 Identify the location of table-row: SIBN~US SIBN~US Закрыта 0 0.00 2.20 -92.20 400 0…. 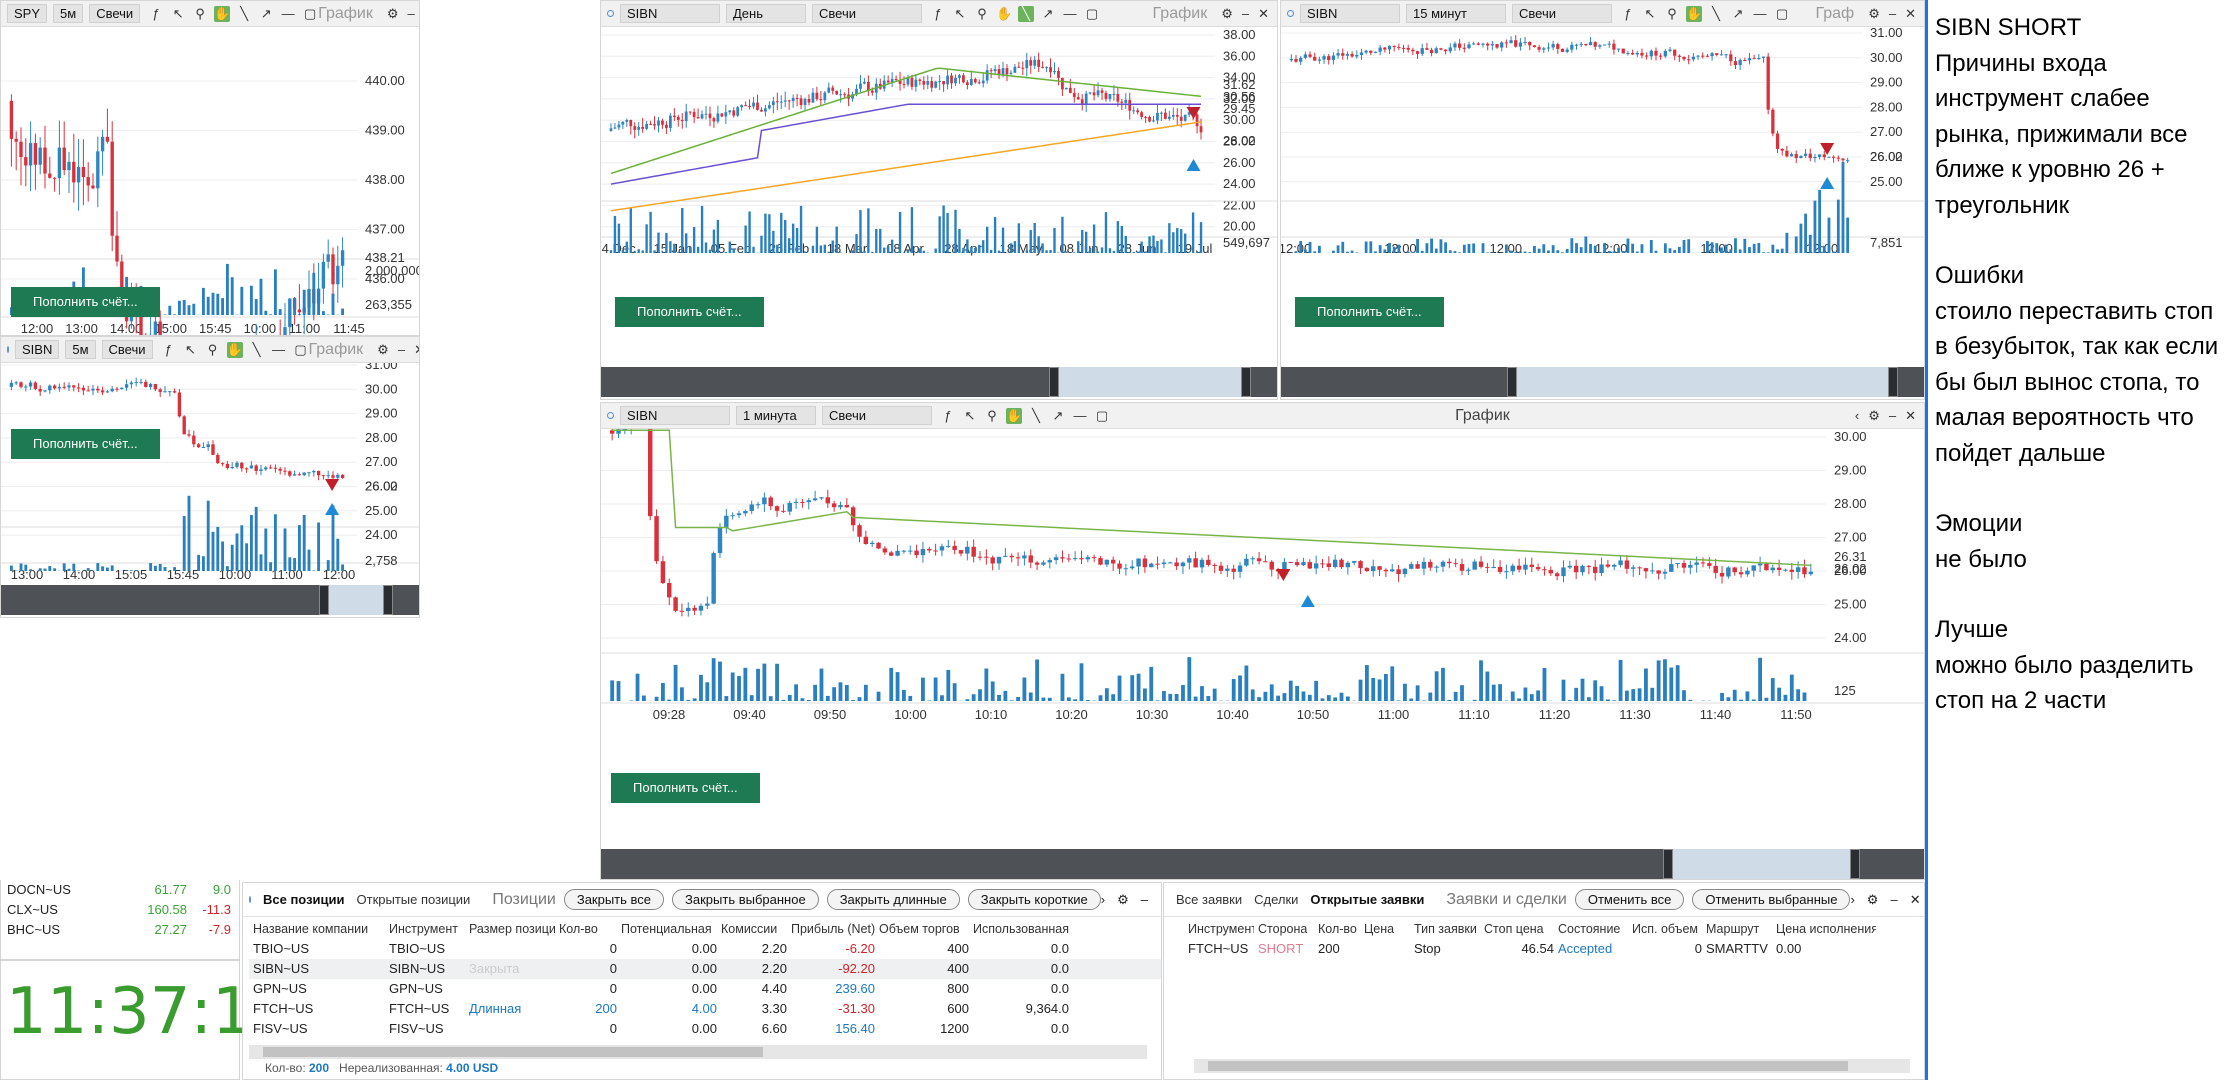
(705, 969).